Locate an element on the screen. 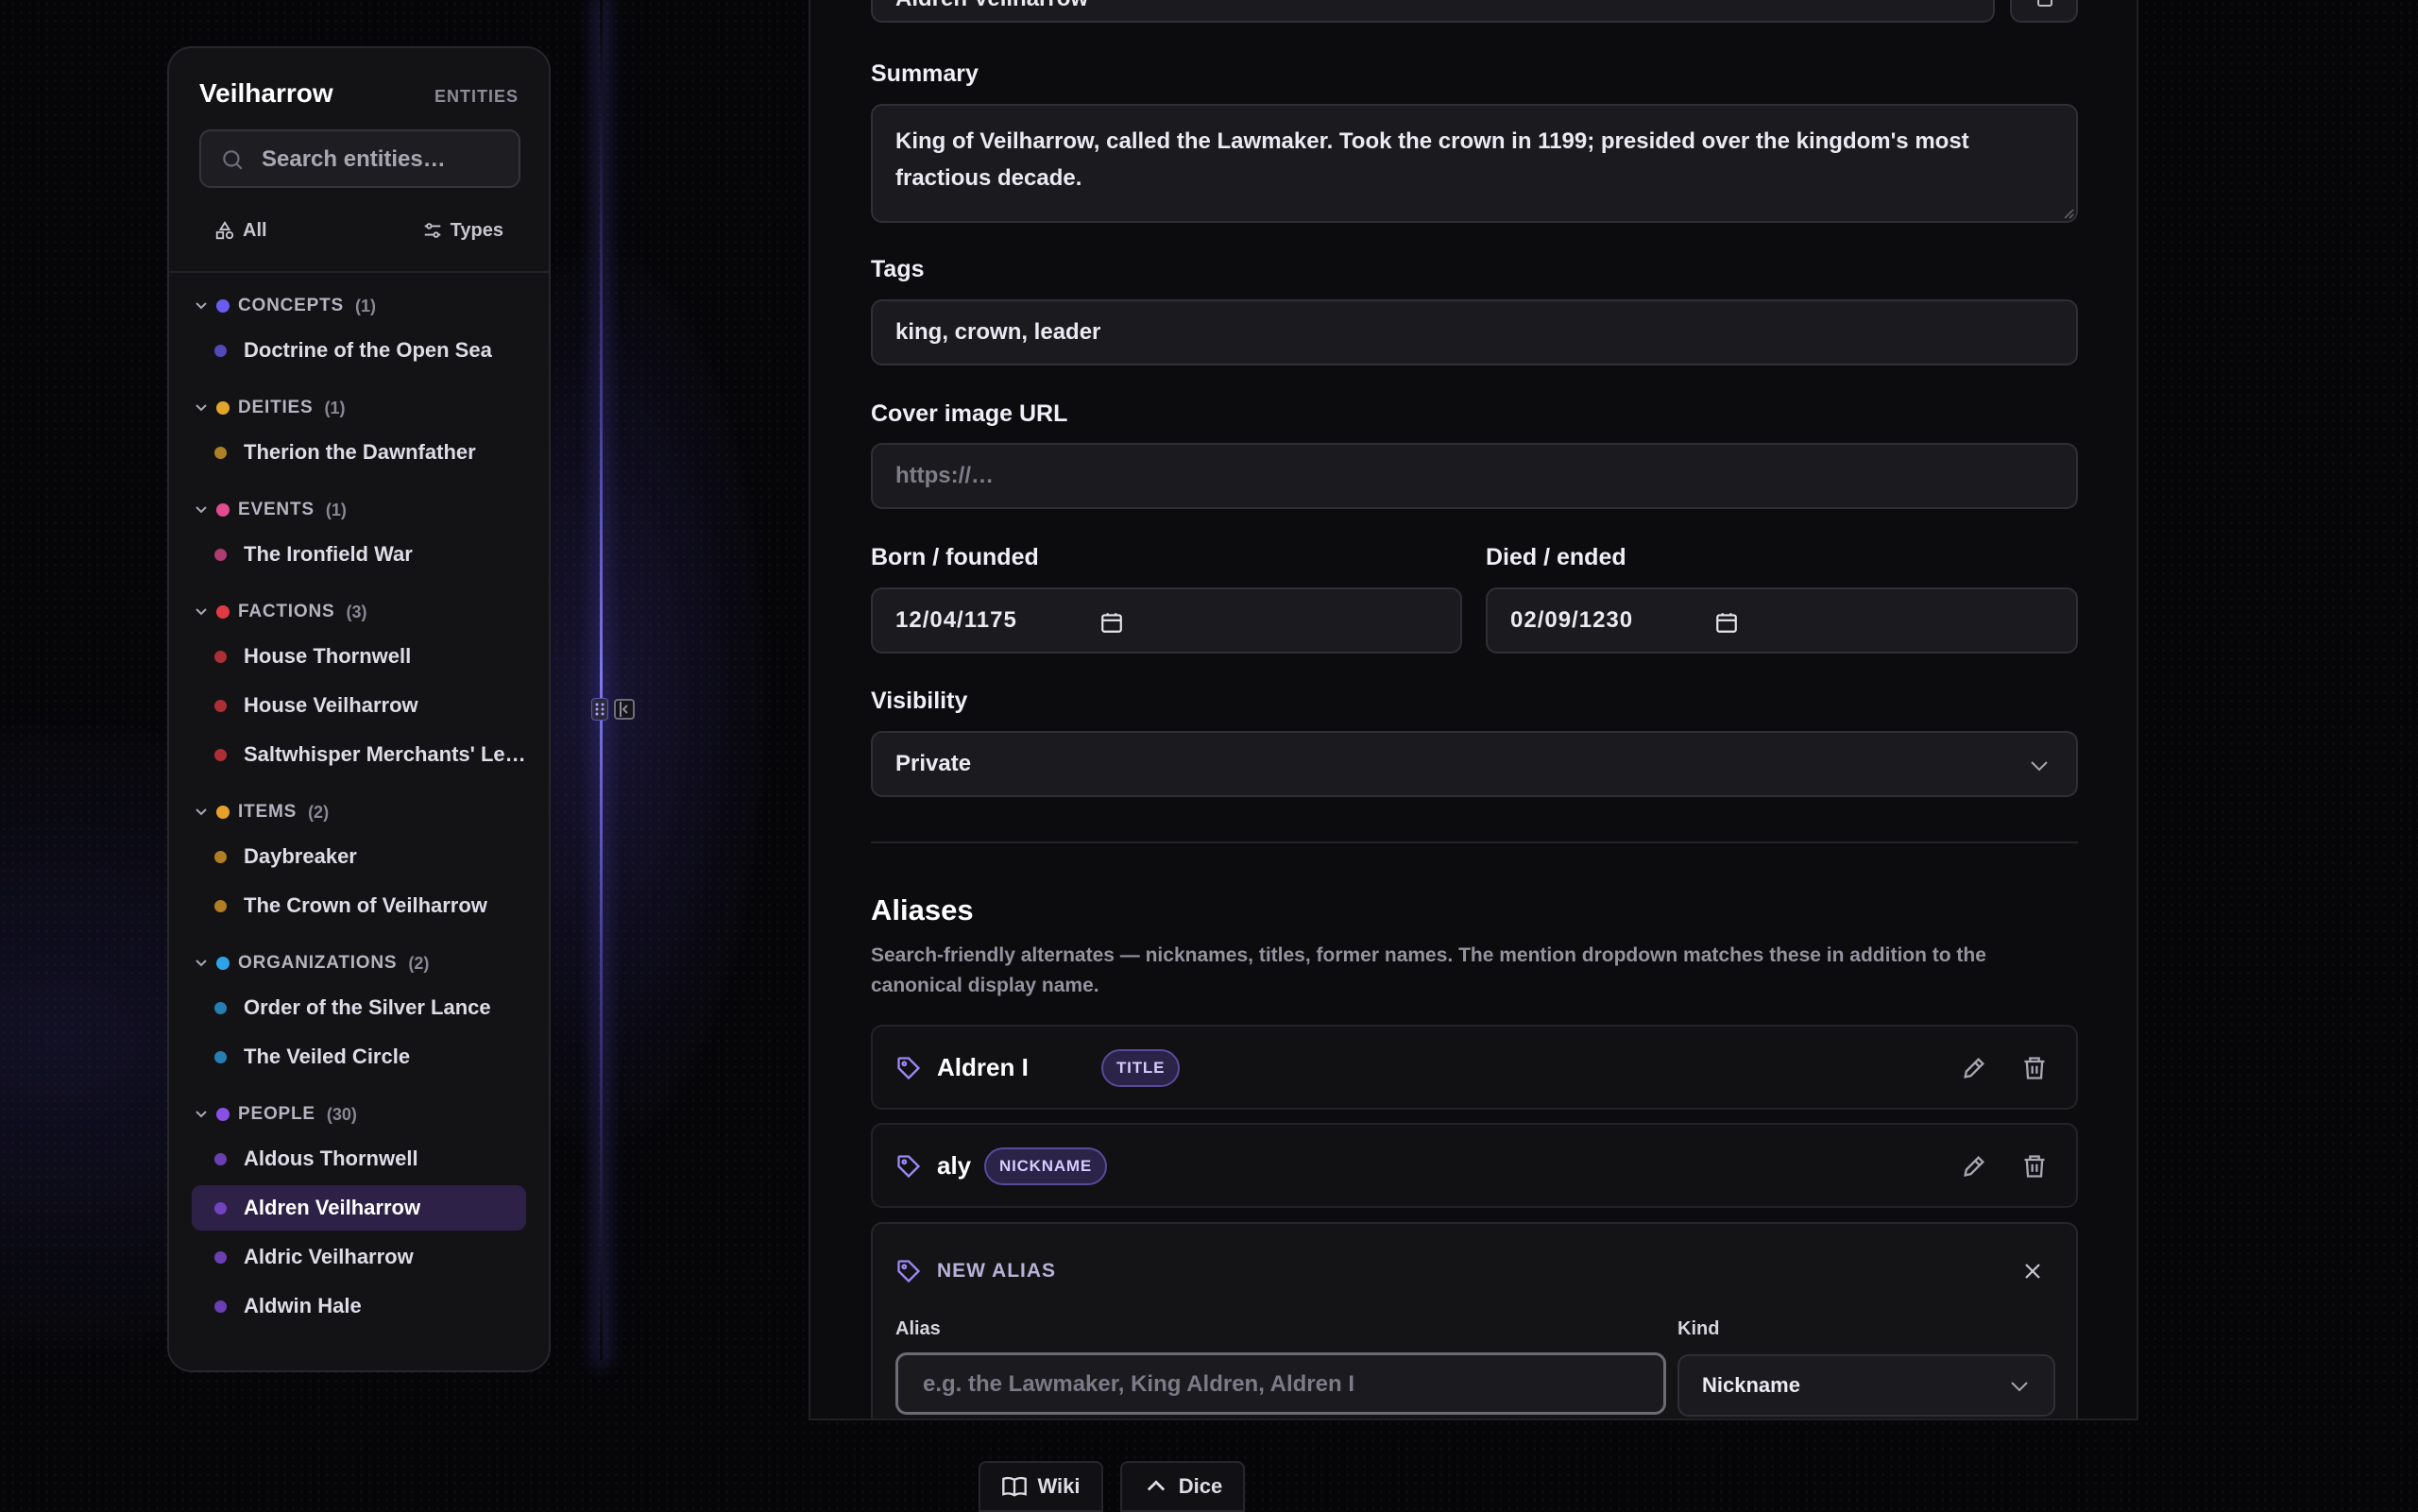  tags-input is located at coordinates (1474, 332).